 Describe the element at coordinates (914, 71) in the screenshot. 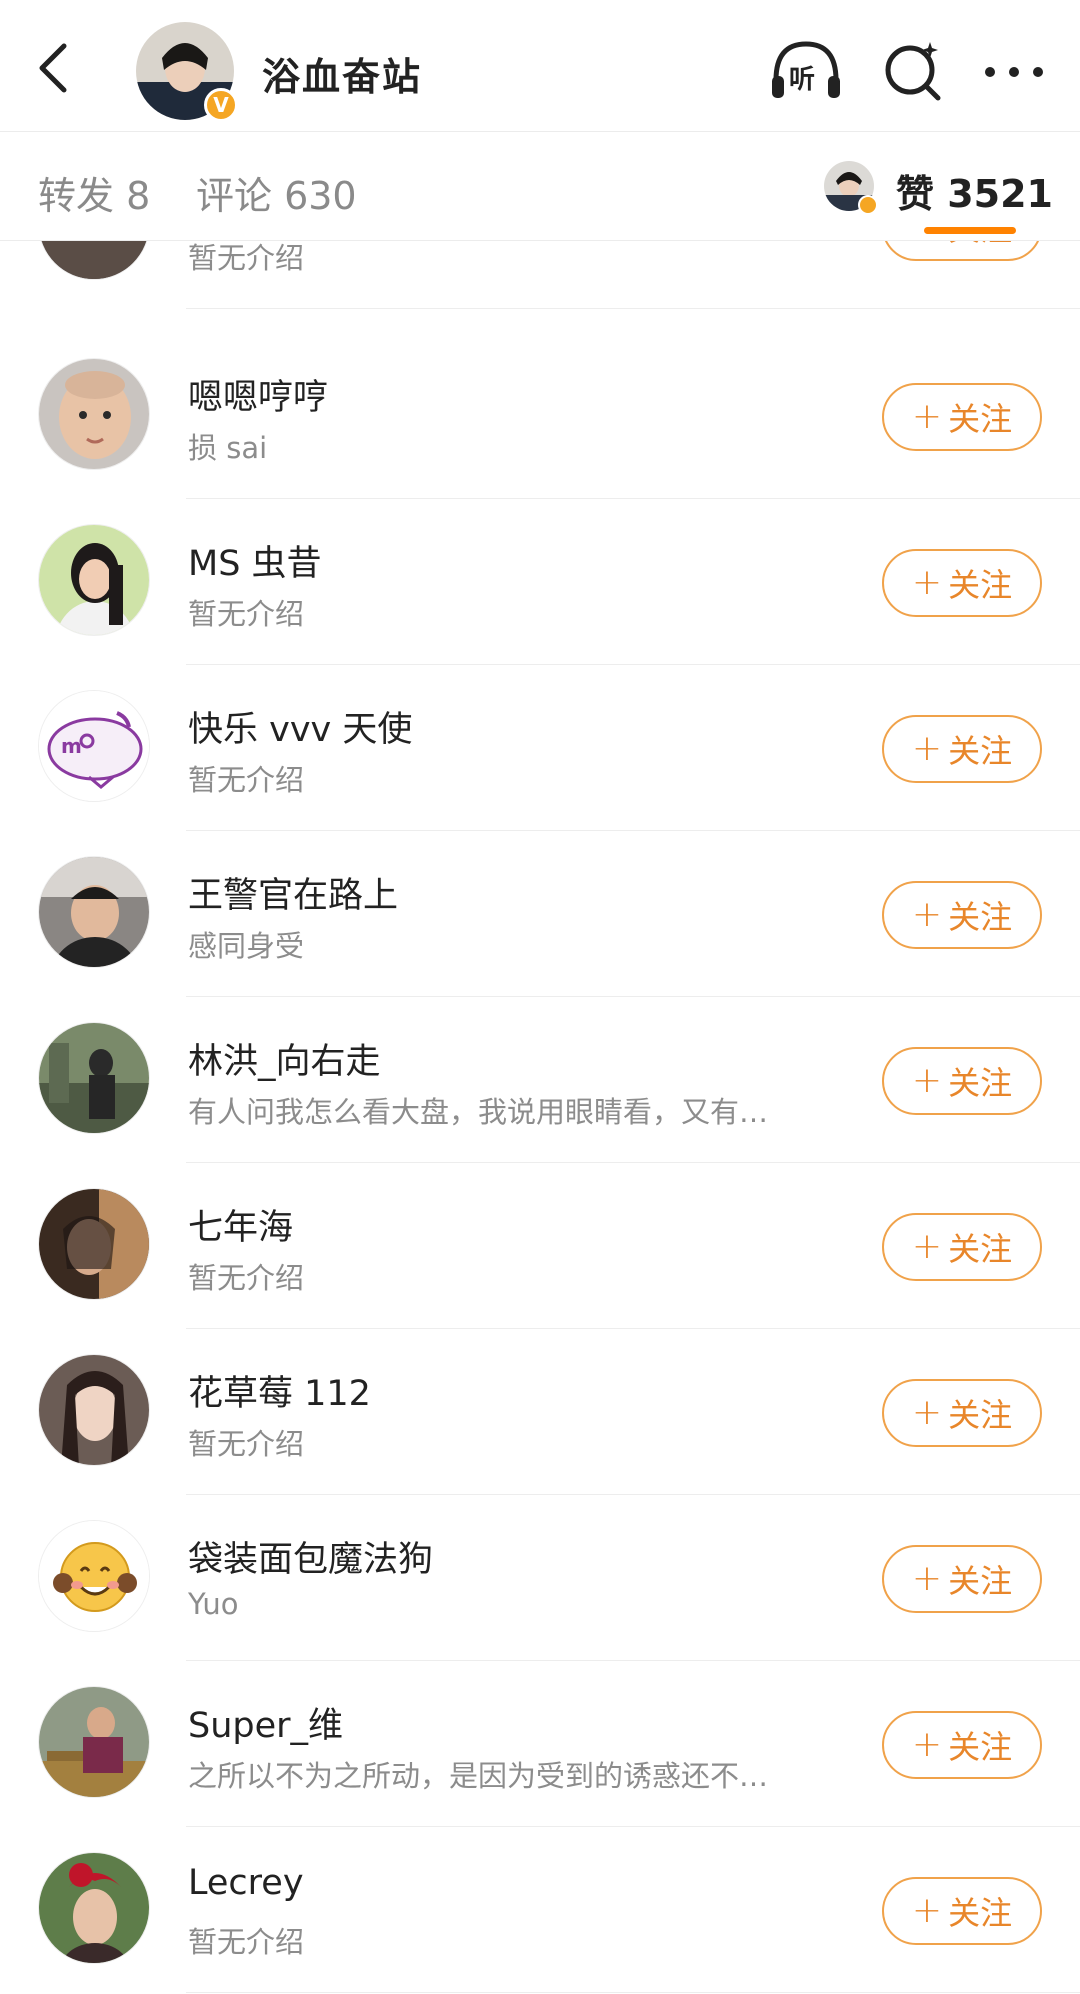

I see `search-icon` at that location.